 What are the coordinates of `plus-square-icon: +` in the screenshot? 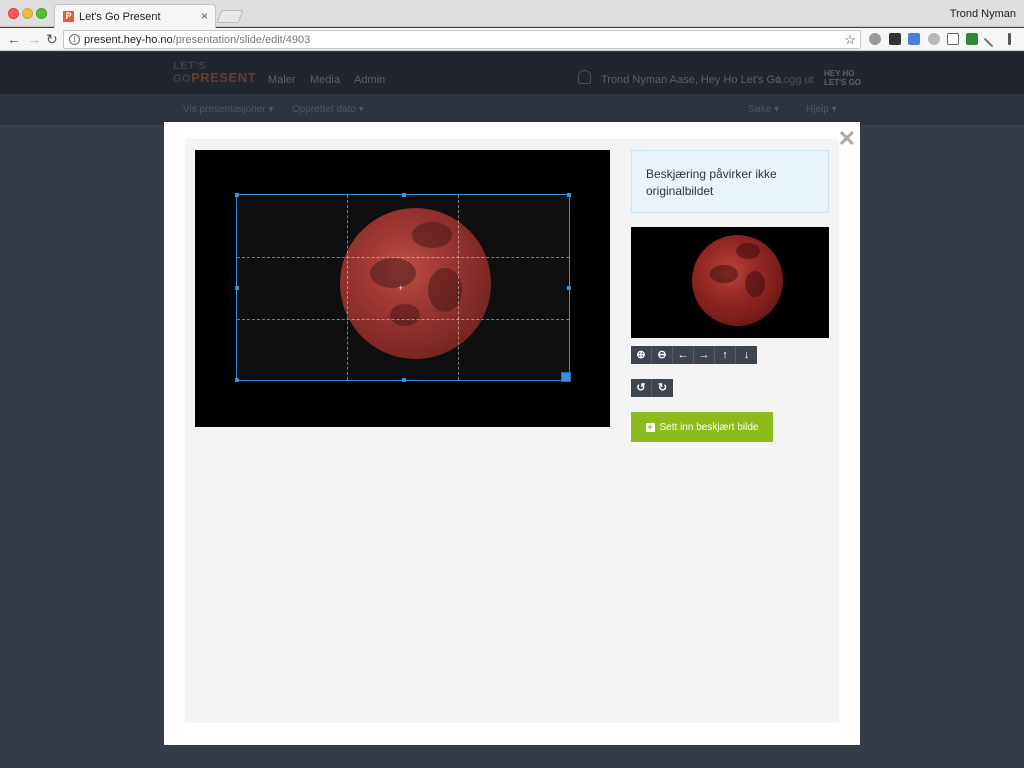 It's located at (650, 426).